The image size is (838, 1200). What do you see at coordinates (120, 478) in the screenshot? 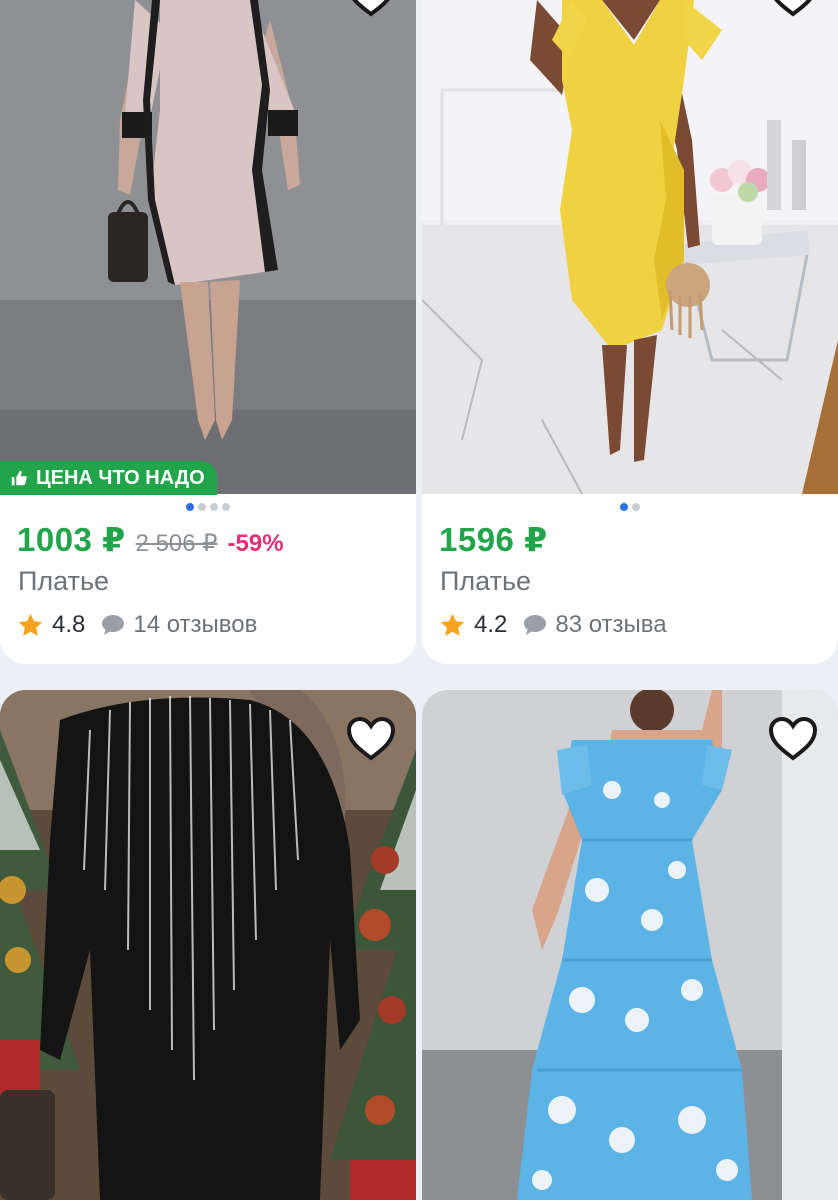
I see `promo-badge-label: ЦЕНА ЧТО НАДО` at bounding box center [120, 478].